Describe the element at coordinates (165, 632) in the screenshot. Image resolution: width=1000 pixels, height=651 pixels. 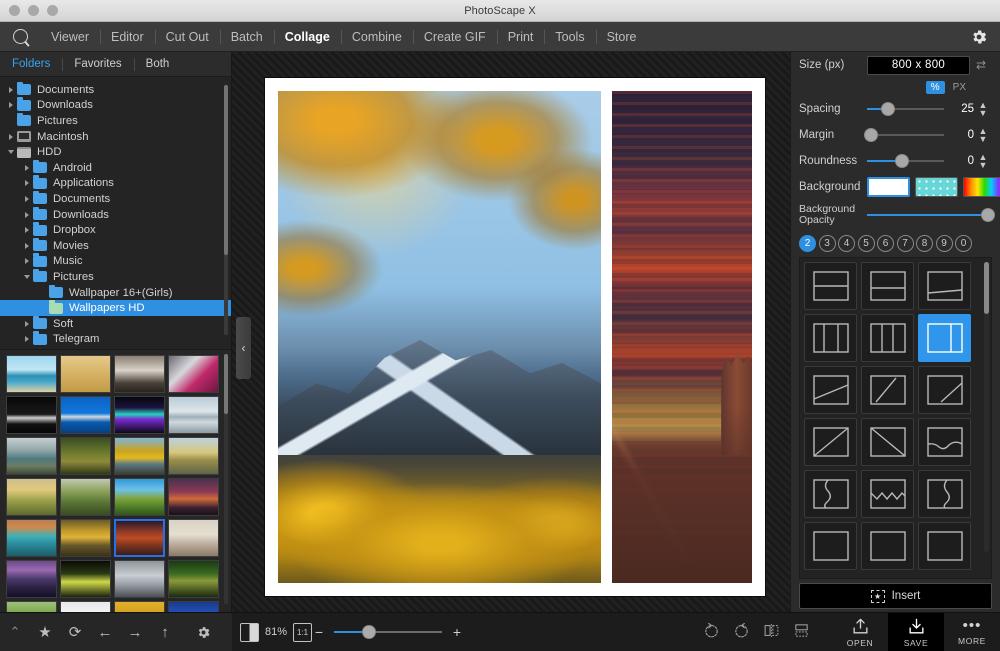
I see `up-arrow-icon: ↑` at that location.